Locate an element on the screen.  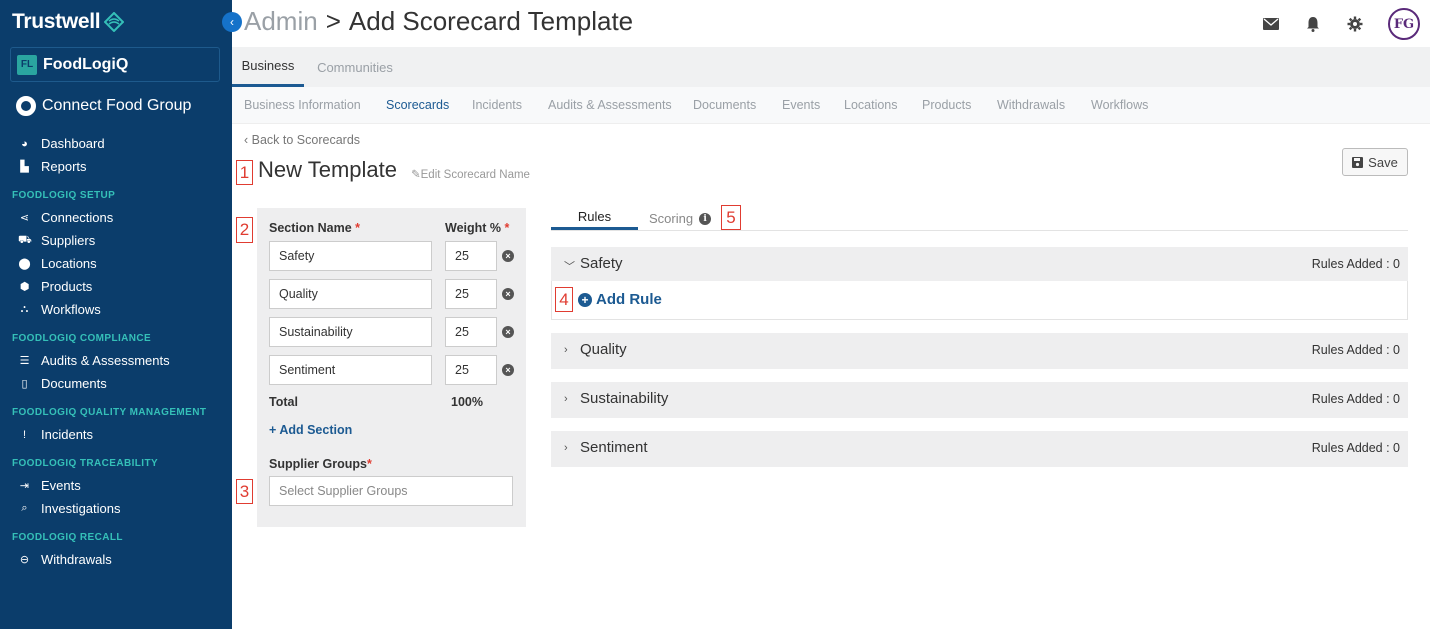
page-header: Admin > Add Scorecard Template FG is located at coordinates (831, 23).